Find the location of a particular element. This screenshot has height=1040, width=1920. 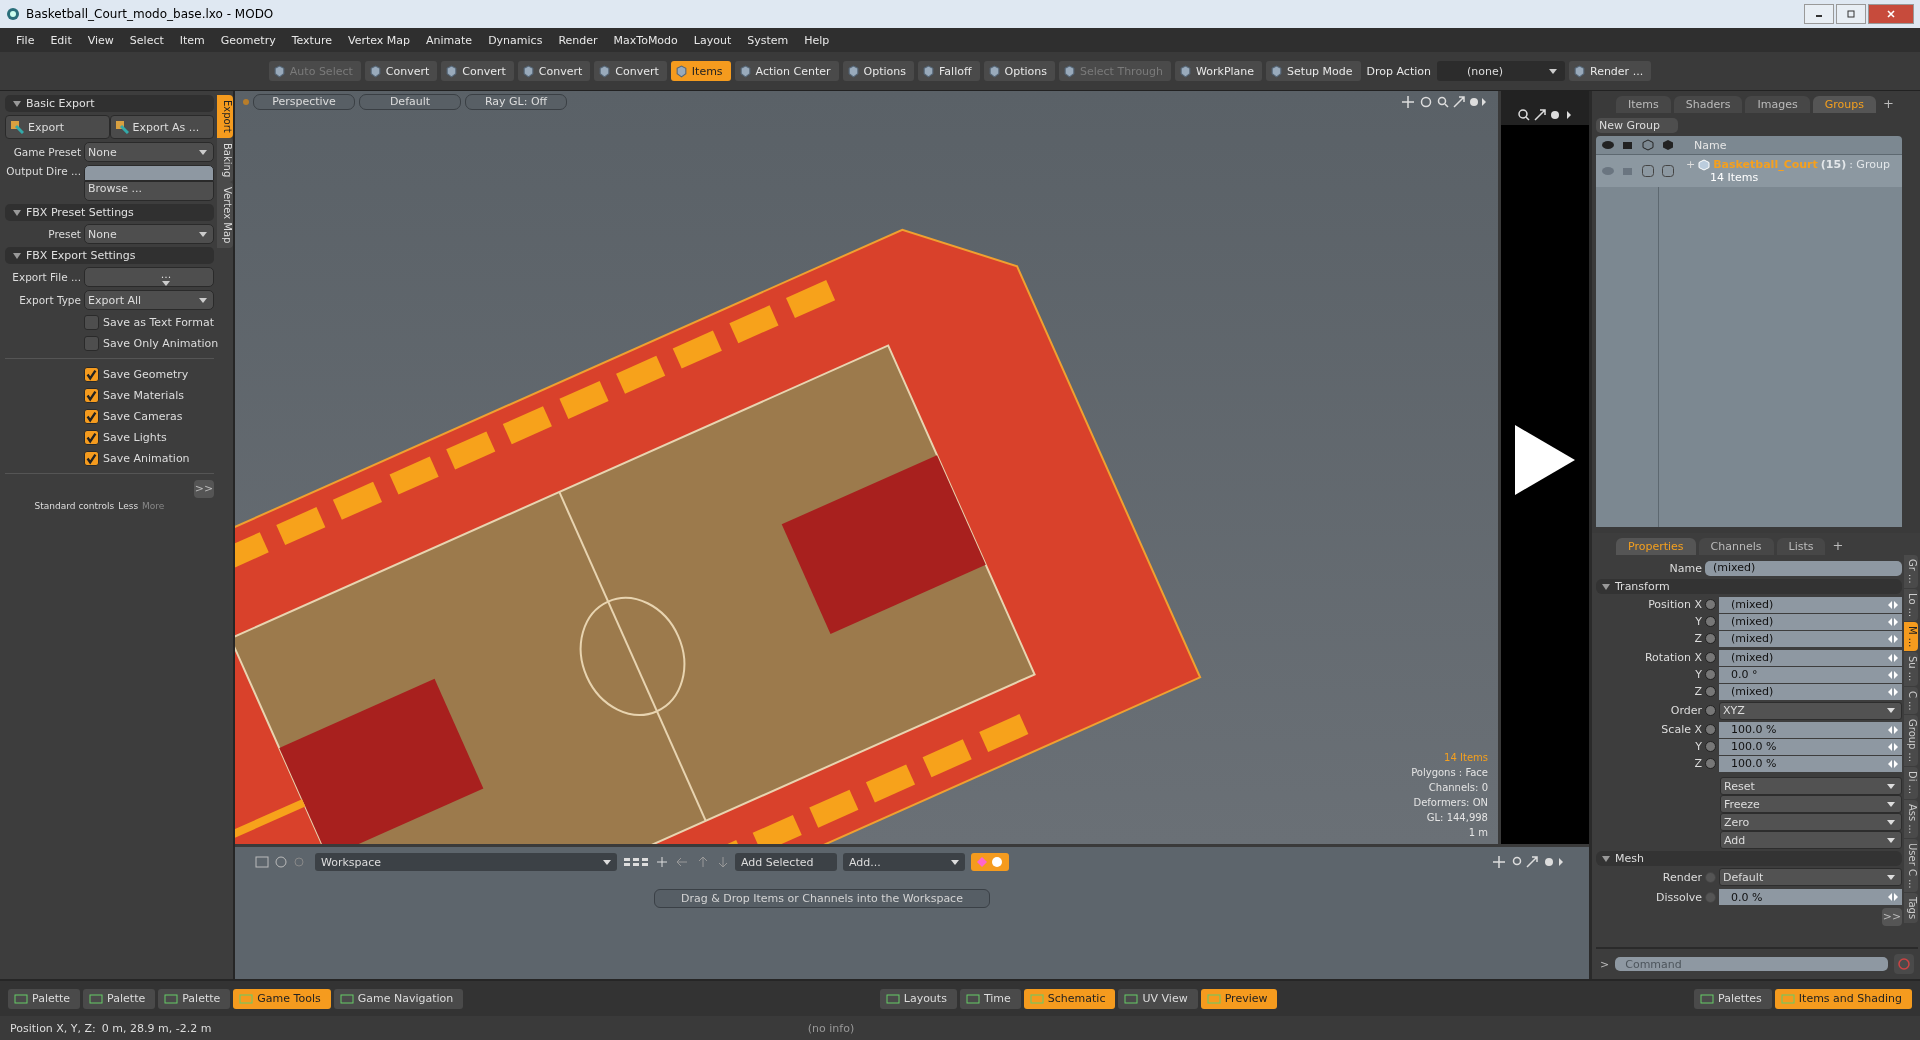

key-toggle-button is located at coordinates (990, 862).